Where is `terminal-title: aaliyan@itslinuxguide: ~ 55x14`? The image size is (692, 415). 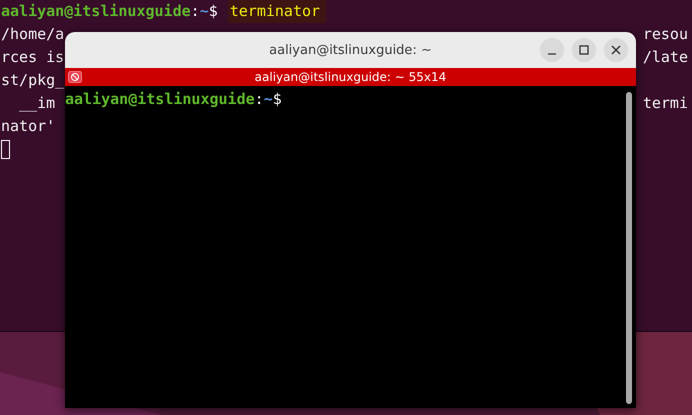
terminal-title: aaliyan@itslinuxguide: ~ 55x14 is located at coordinates (351, 77).